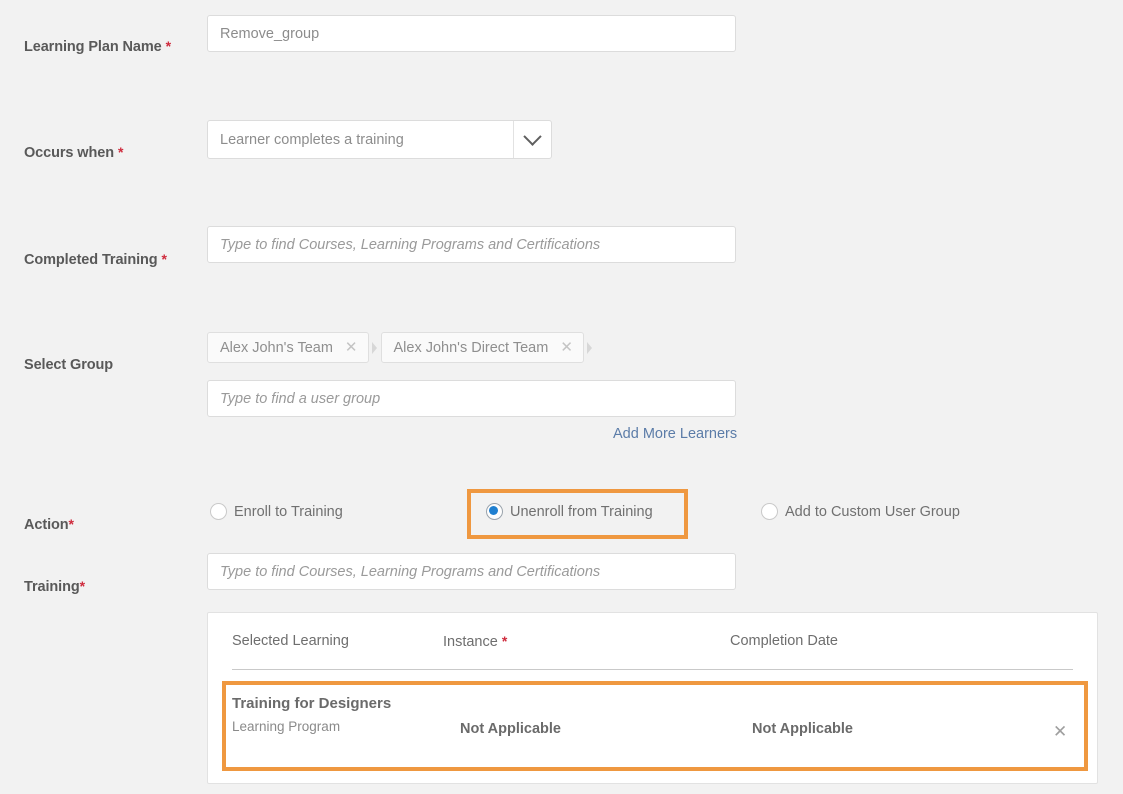  What do you see at coordinates (46, 525) in the screenshot?
I see `label-text: Action` at bounding box center [46, 525].